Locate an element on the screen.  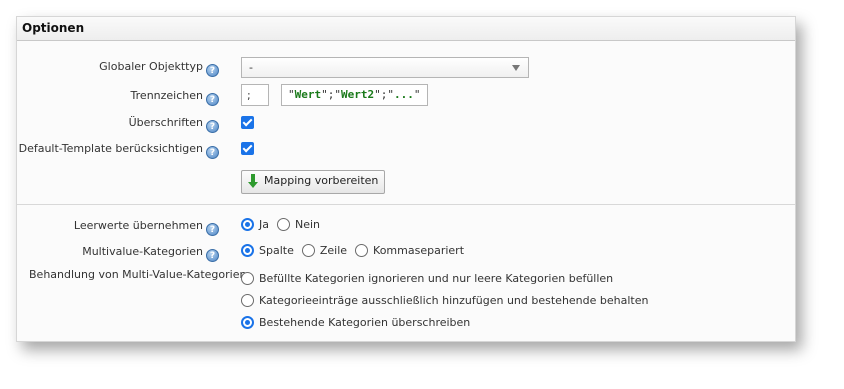
headers-checkbox is located at coordinates (247, 122).